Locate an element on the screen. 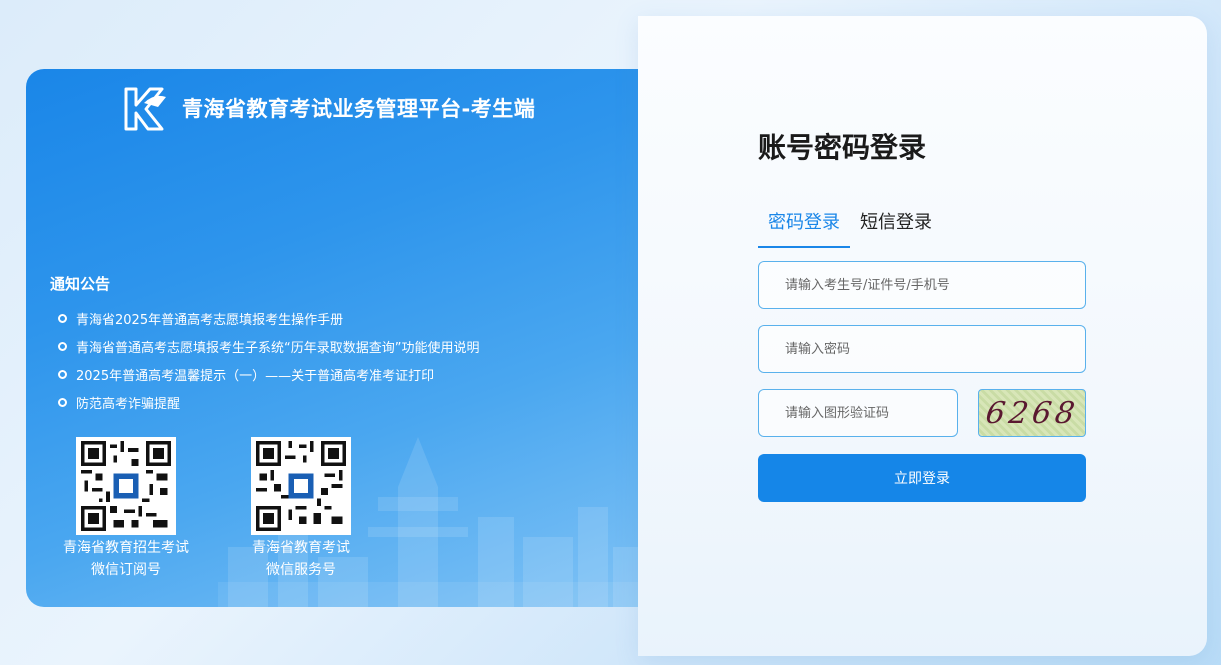  notice-item: 2025年普通高考温馨提示（一）——关于普通高考准考证打印 is located at coordinates (264, 374).